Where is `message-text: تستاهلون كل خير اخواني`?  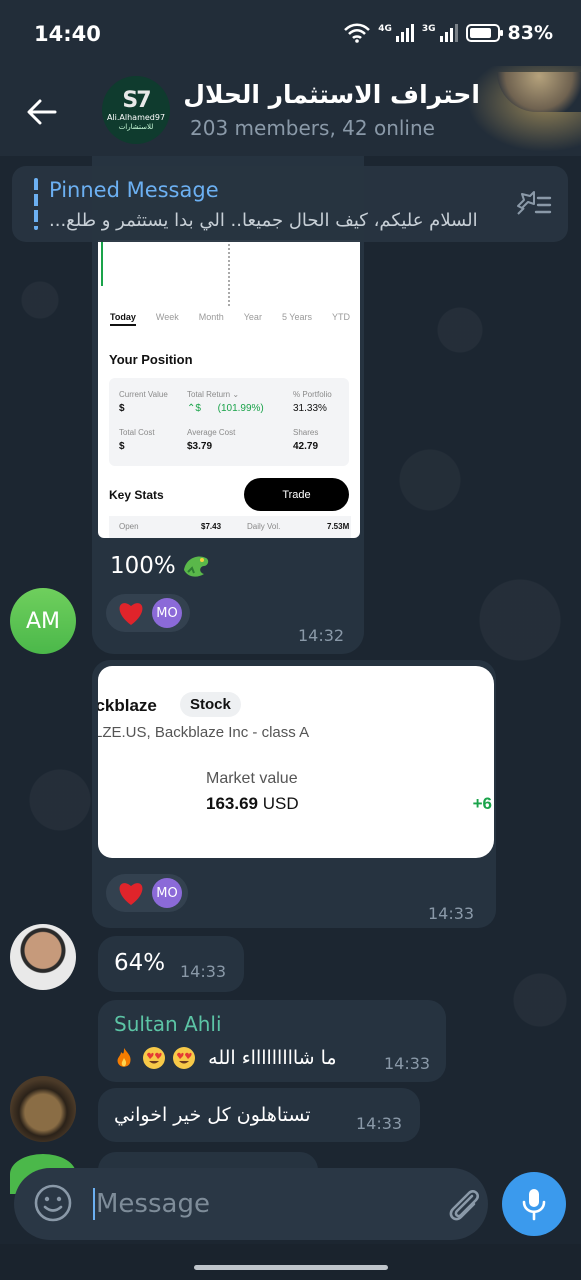 message-text: تستاهلون كل خير اخواني is located at coordinates (212, 1115).